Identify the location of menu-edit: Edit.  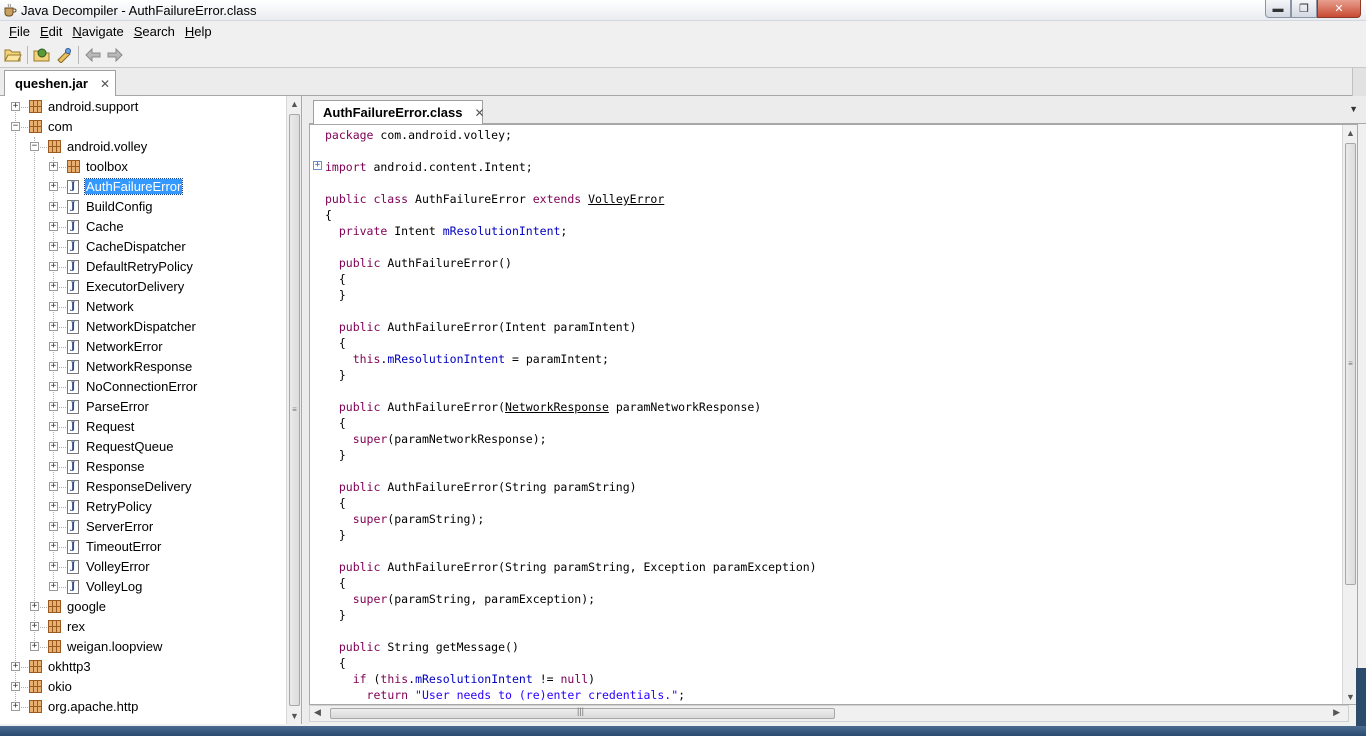
(51, 31).